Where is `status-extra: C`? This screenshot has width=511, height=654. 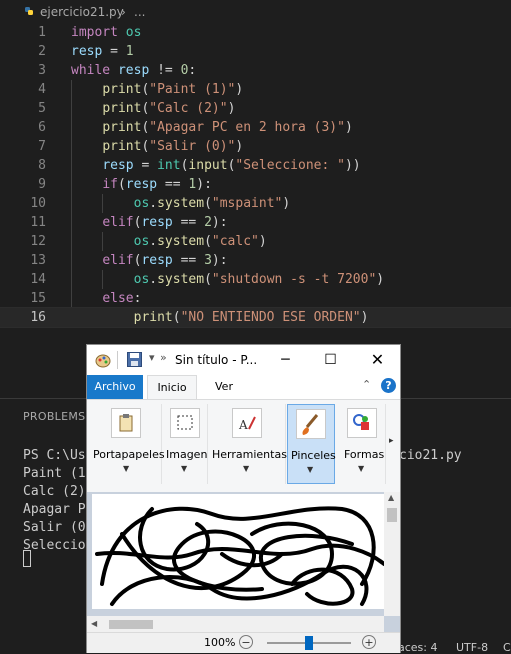
status-extra: C is located at coordinates (507, 647).